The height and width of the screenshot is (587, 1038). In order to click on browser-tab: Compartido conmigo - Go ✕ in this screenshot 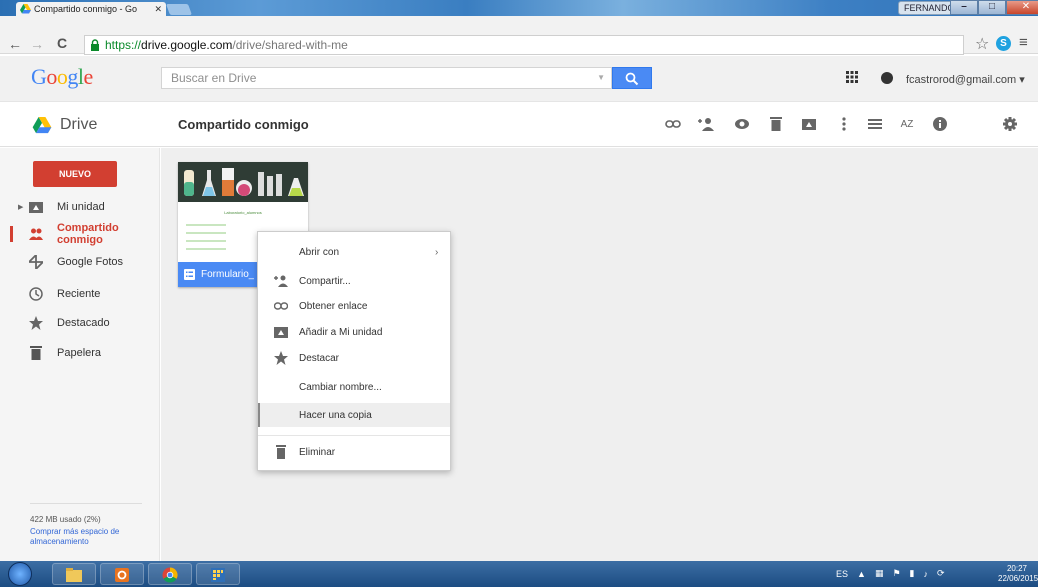, I will do `click(91, 9)`.